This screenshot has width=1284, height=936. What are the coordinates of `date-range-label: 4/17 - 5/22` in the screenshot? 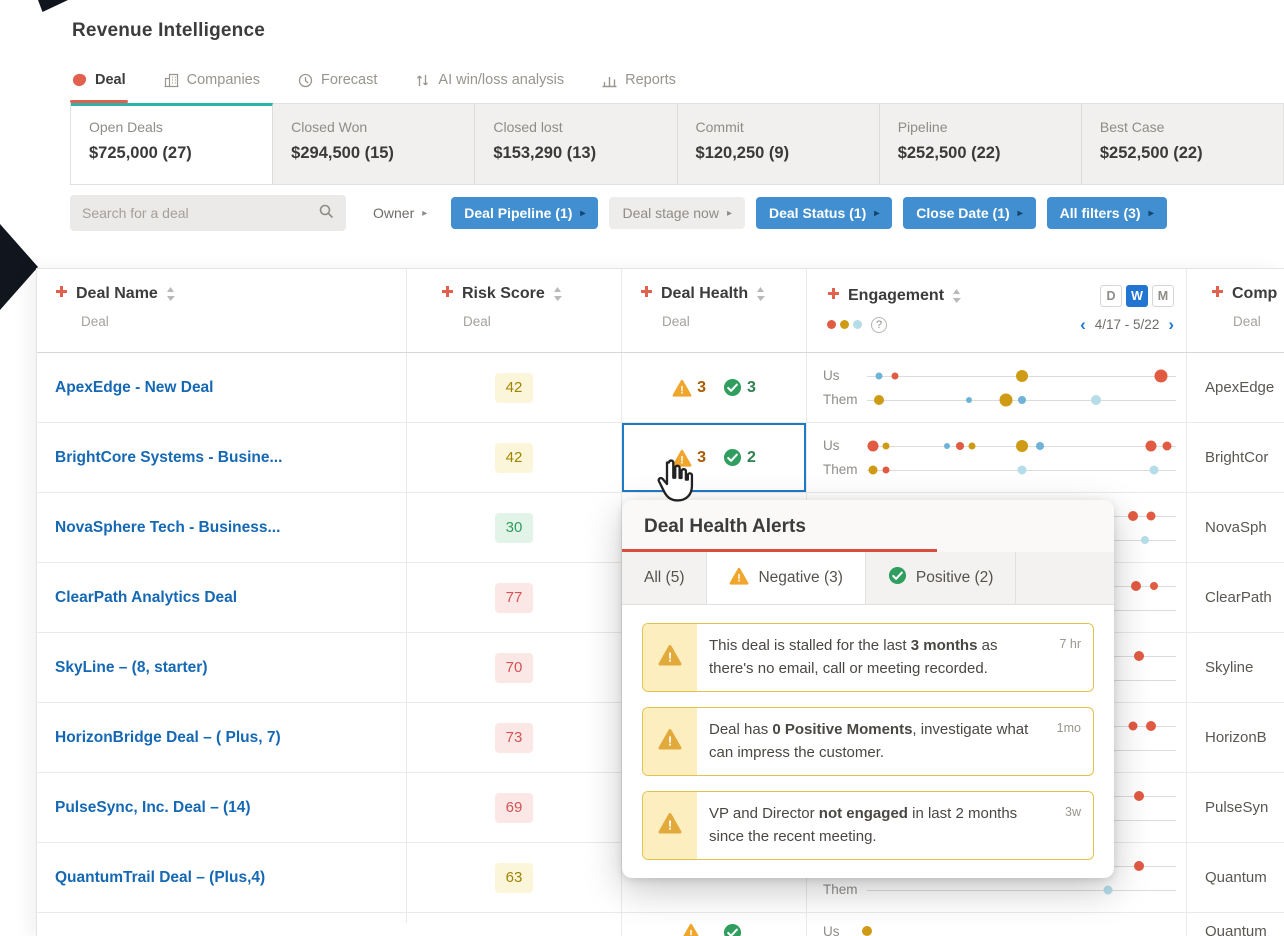 It's located at (1127, 324).